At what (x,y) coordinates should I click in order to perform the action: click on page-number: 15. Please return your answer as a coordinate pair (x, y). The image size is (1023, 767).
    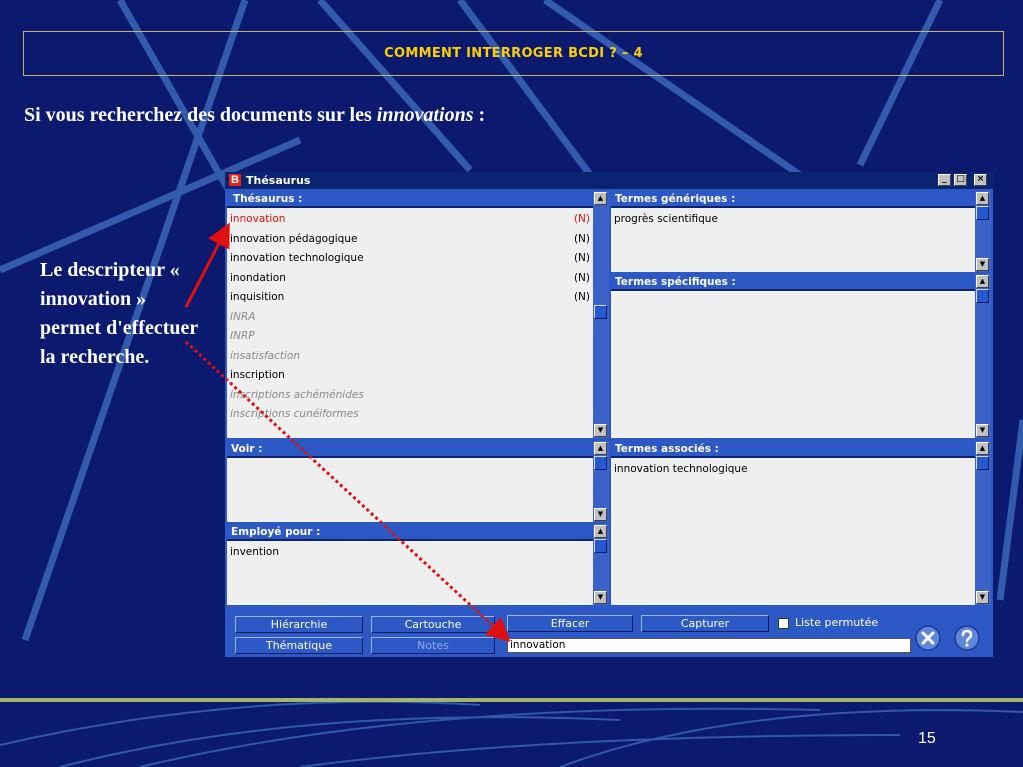
    Looking at the image, I should click on (927, 738).